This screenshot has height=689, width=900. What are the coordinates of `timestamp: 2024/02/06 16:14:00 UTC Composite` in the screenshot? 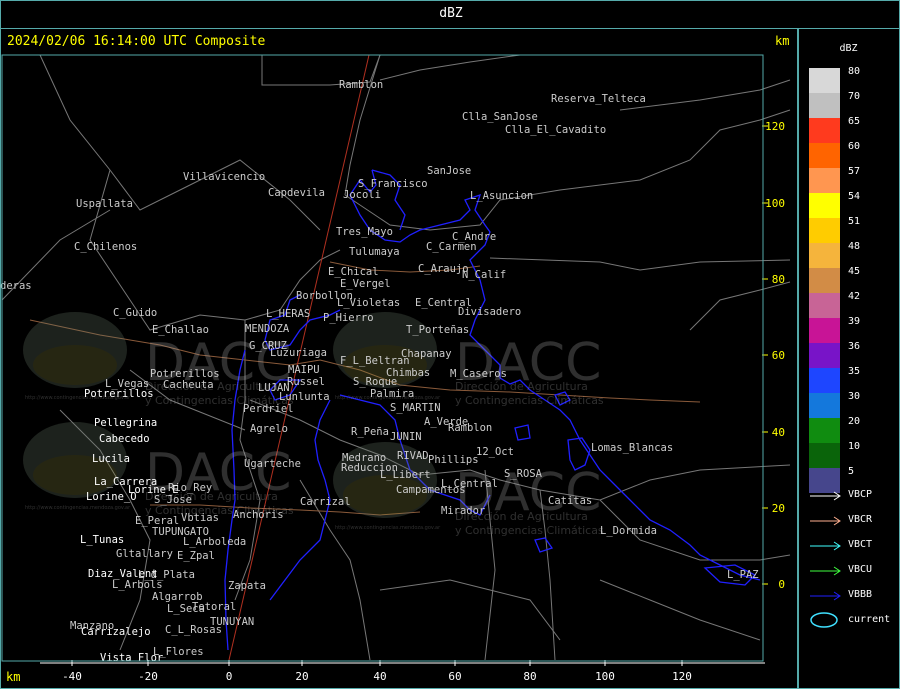 It's located at (136, 41).